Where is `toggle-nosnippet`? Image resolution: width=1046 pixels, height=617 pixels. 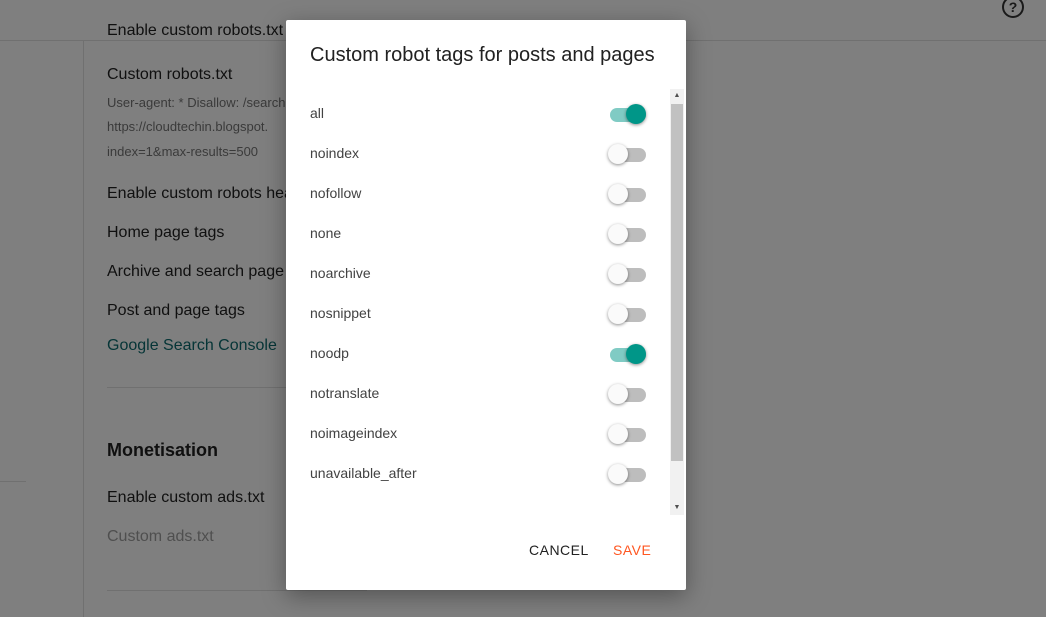 toggle-nosnippet is located at coordinates (627, 314).